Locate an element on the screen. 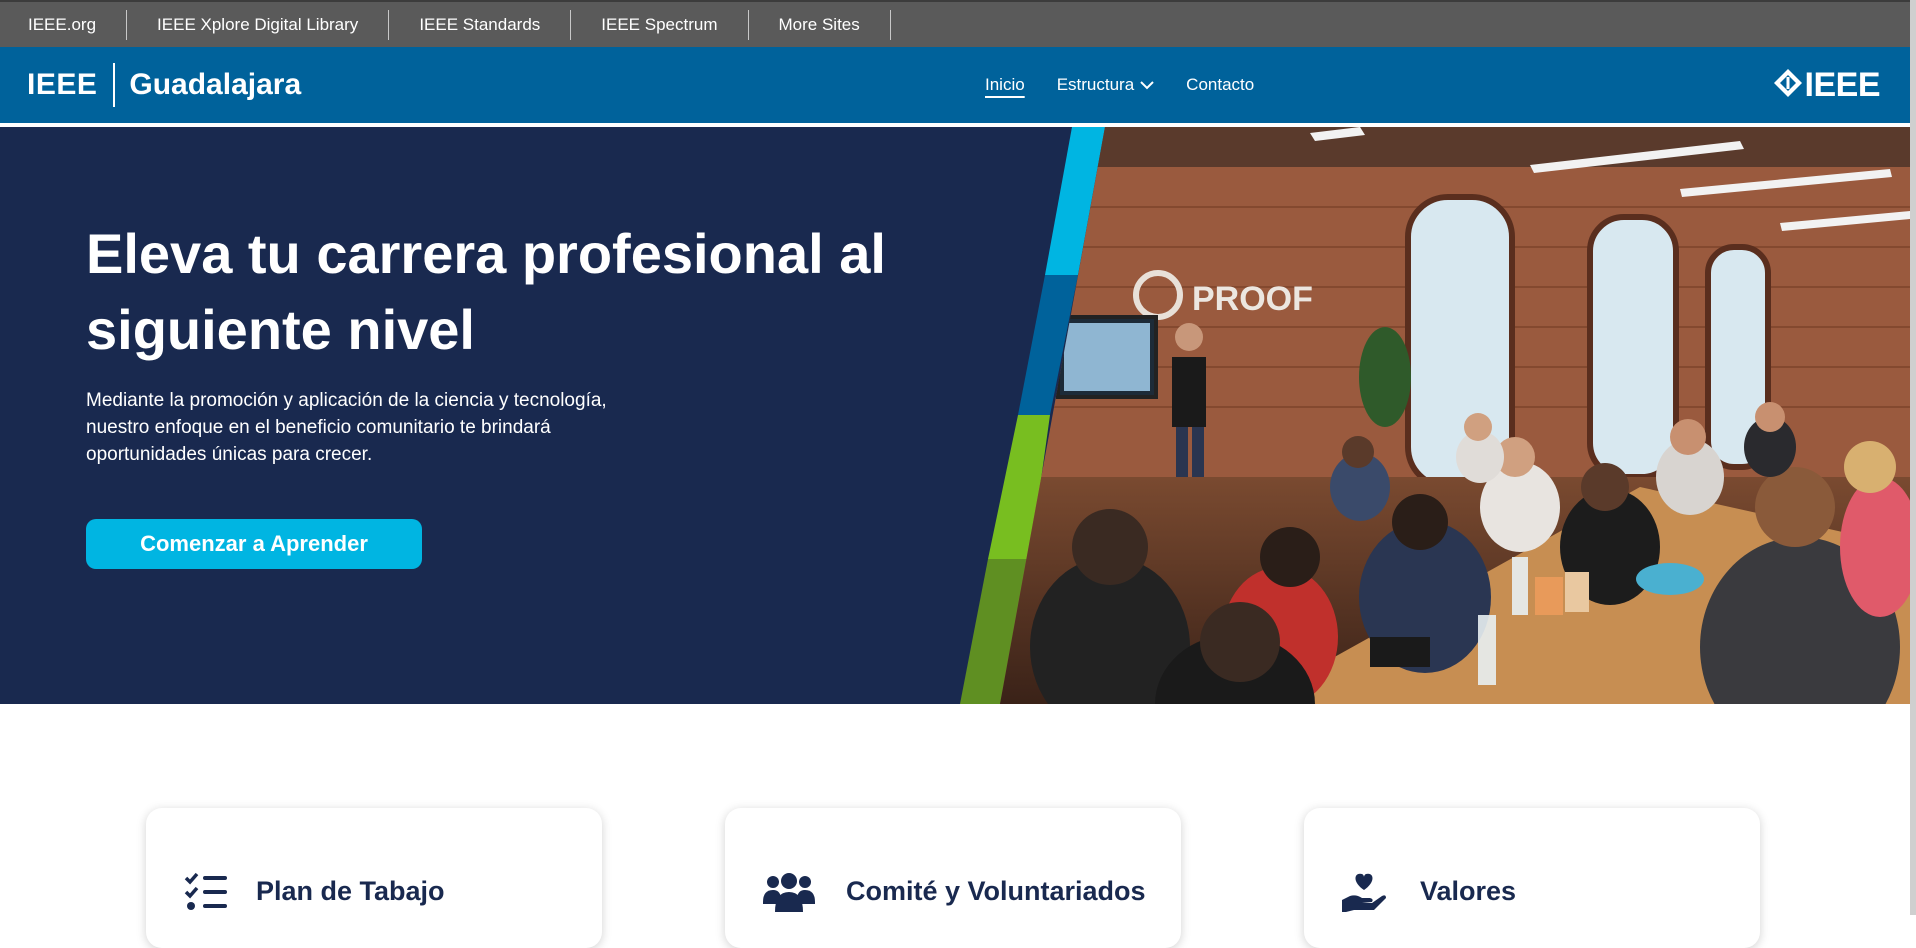  page-scrollbar is located at coordinates (1913, 457).